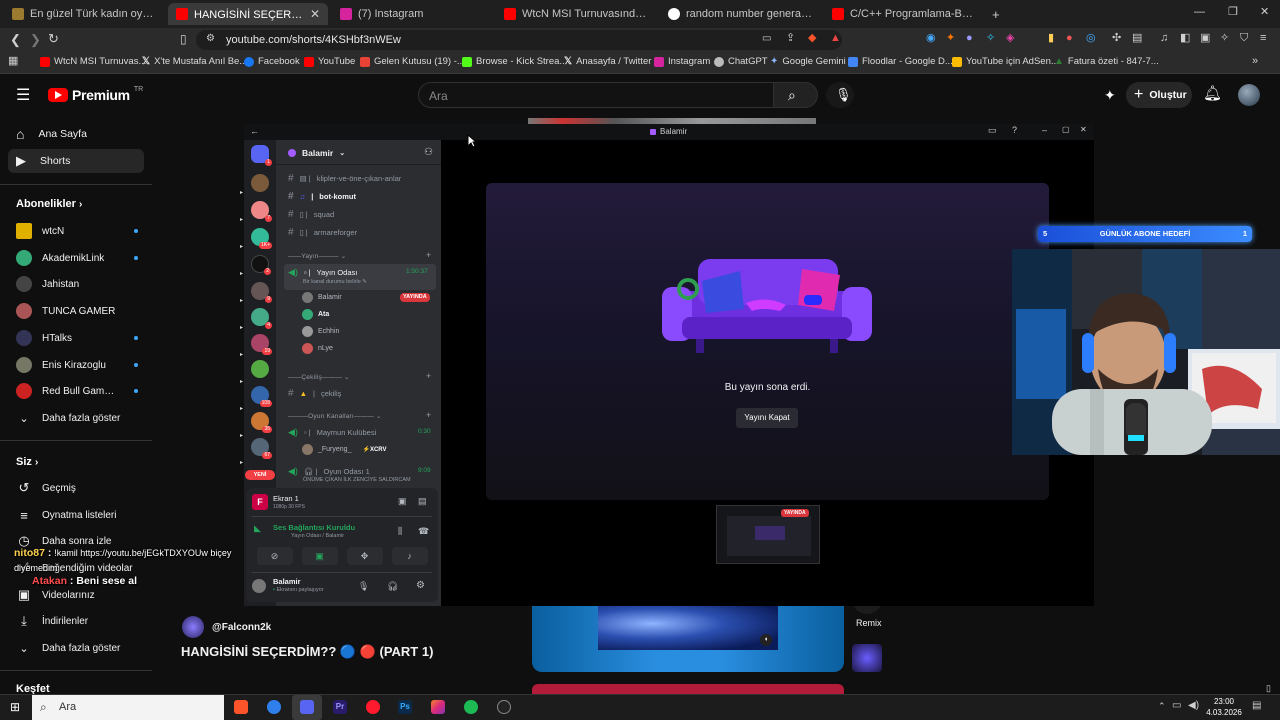 This screenshot has width=1280, height=720. Describe the element at coordinates (261, 448) in the screenshot. I see `server-icon: 67` at that location.